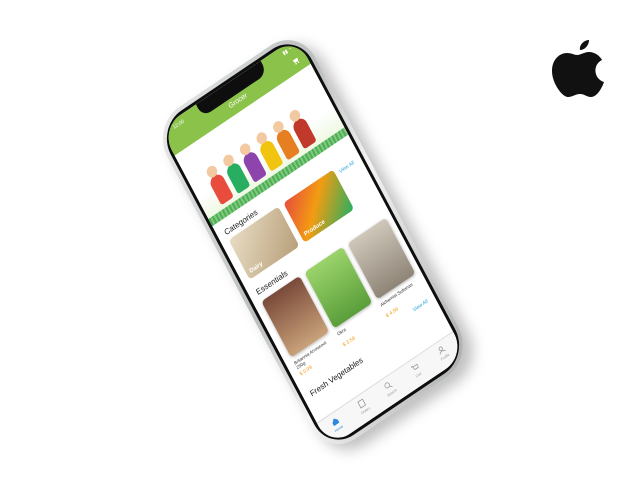 This screenshot has width=640, height=485. I want to click on tab-orders: Orders, so click(363, 406).